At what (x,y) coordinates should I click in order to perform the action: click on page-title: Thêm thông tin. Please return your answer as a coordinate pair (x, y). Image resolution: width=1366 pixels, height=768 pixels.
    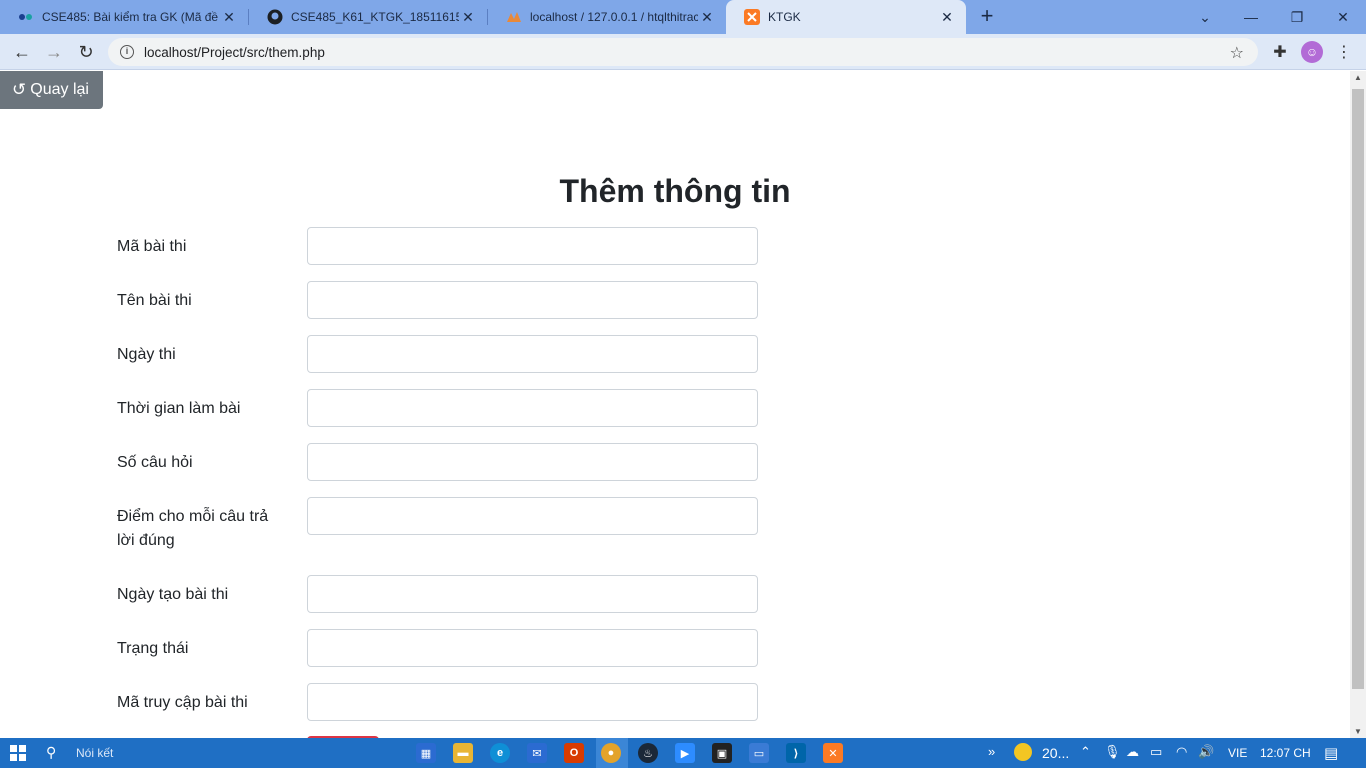
    Looking at the image, I should click on (675, 191).